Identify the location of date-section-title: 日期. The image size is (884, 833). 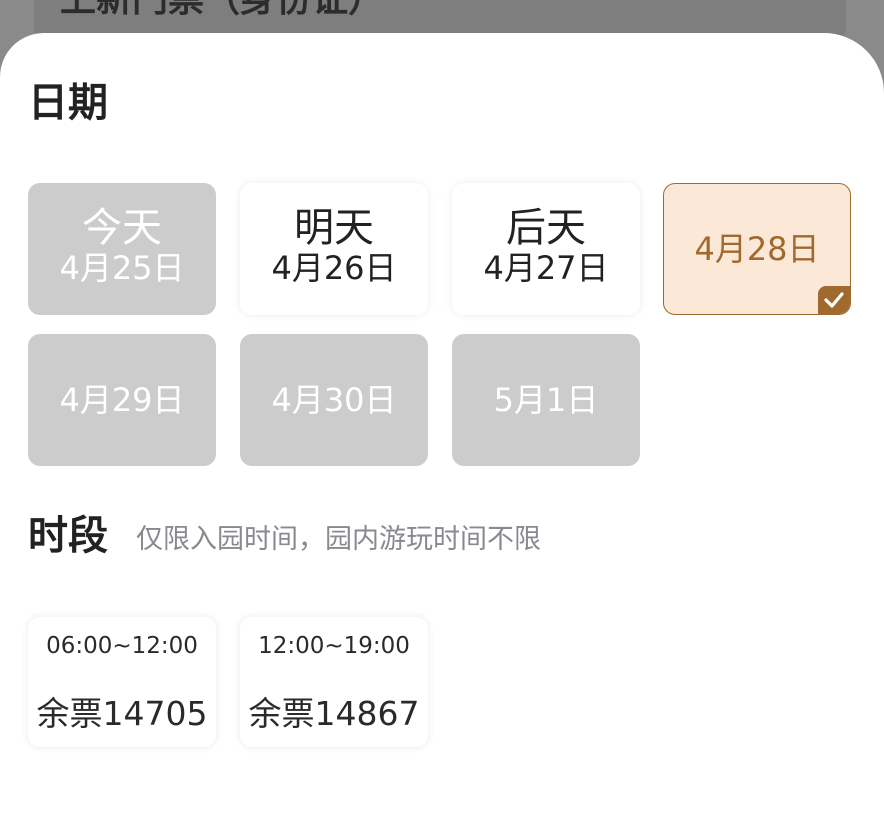
(68, 103).